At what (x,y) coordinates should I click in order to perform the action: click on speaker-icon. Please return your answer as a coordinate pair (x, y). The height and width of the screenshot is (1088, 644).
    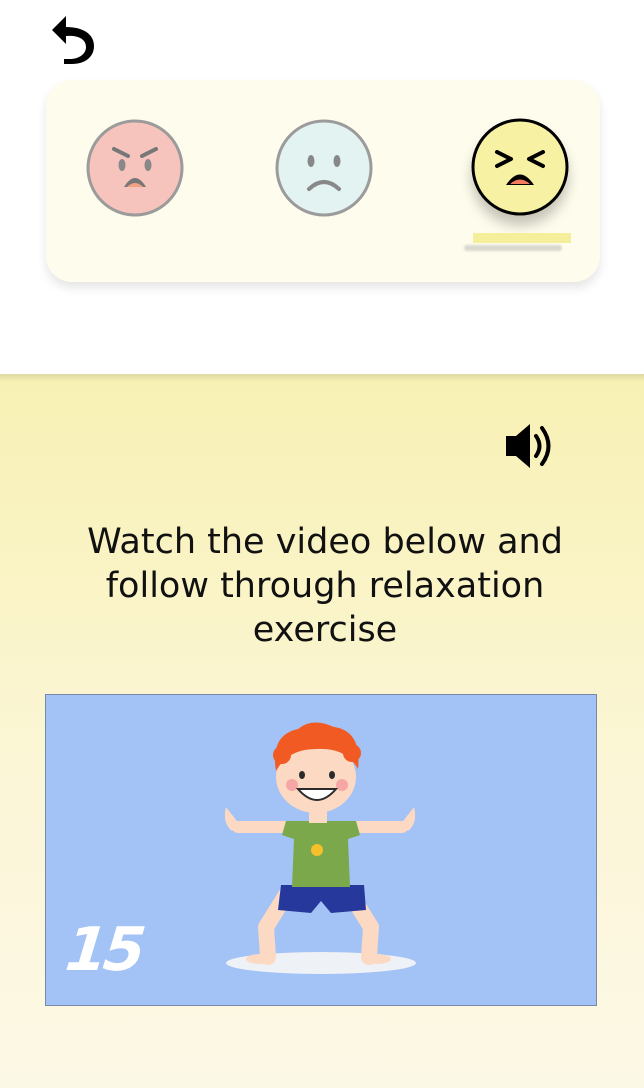
    Looking at the image, I should click on (528, 446).